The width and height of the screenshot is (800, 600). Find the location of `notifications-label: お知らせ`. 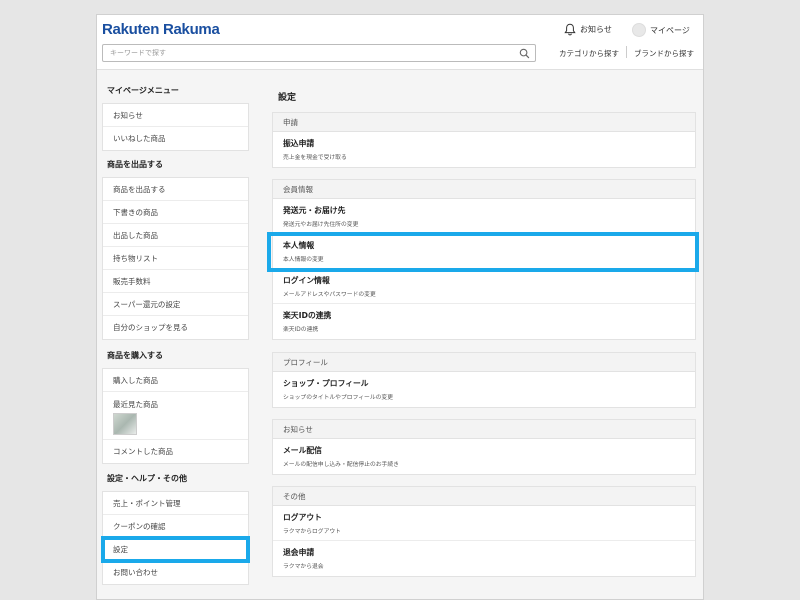

notifications-label: お知らせ is located at coordinates (596, 29).